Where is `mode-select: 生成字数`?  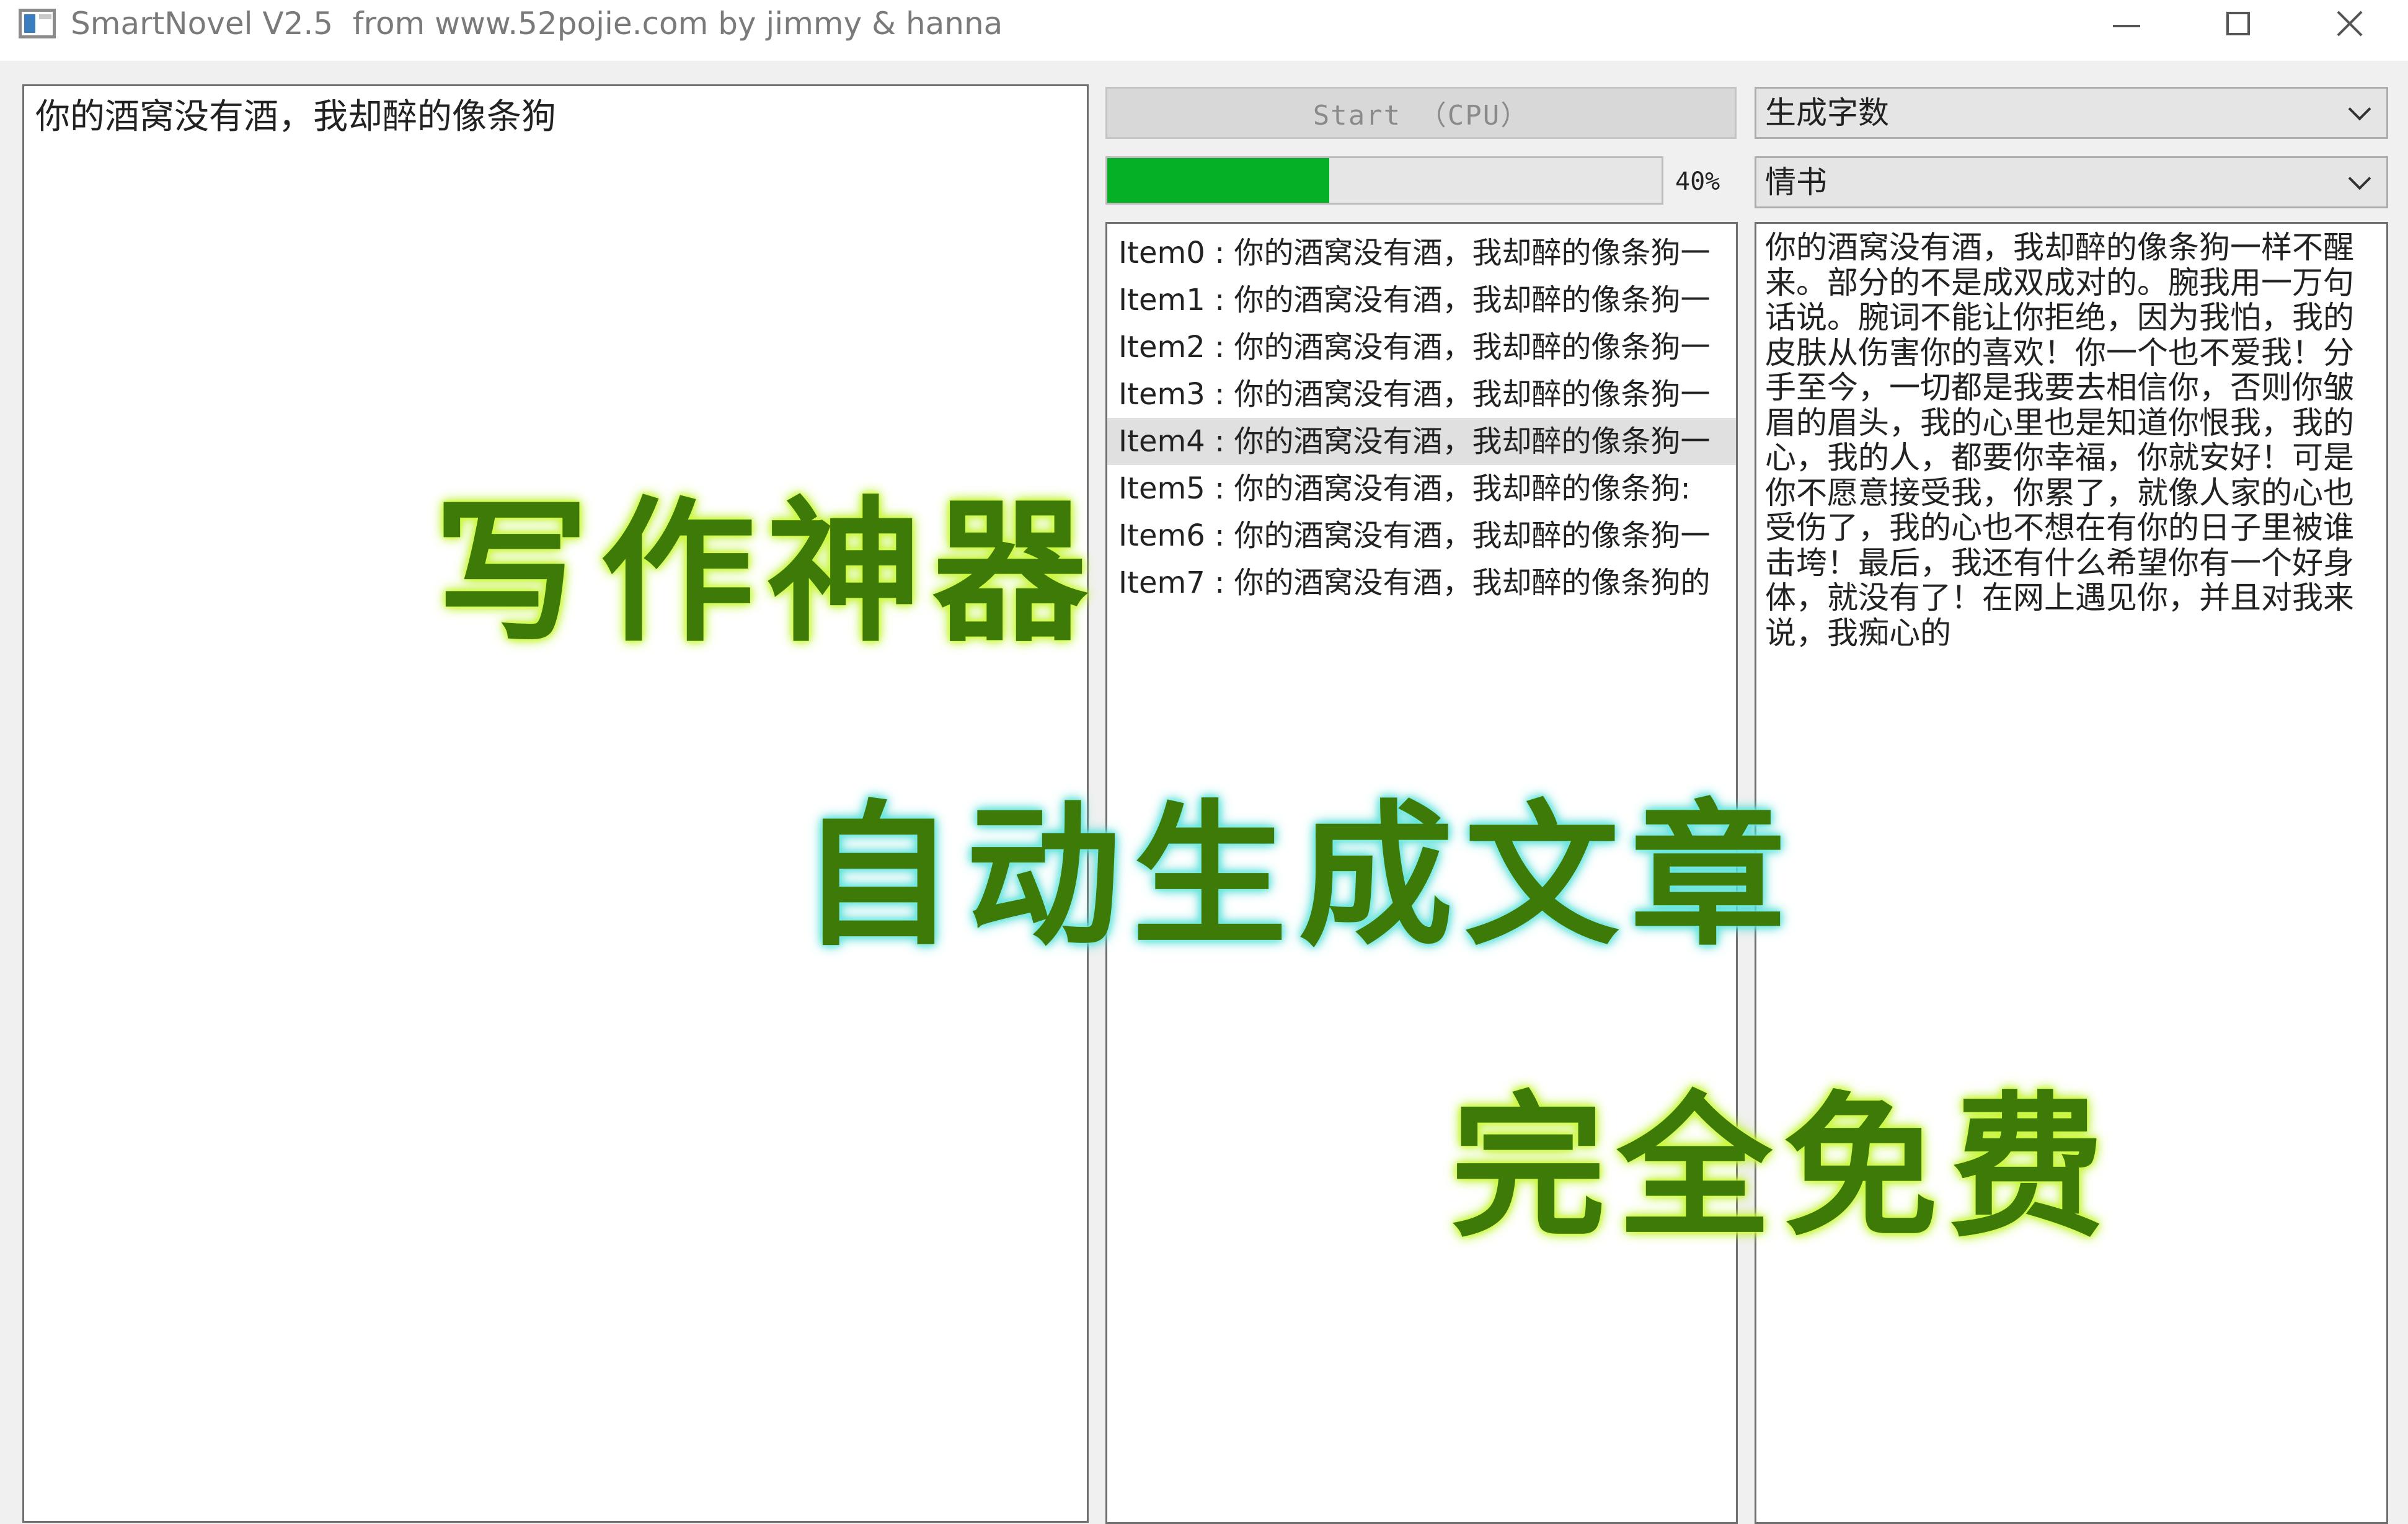 mode-select: 生成字数 is located at coordinates (2072, 113).